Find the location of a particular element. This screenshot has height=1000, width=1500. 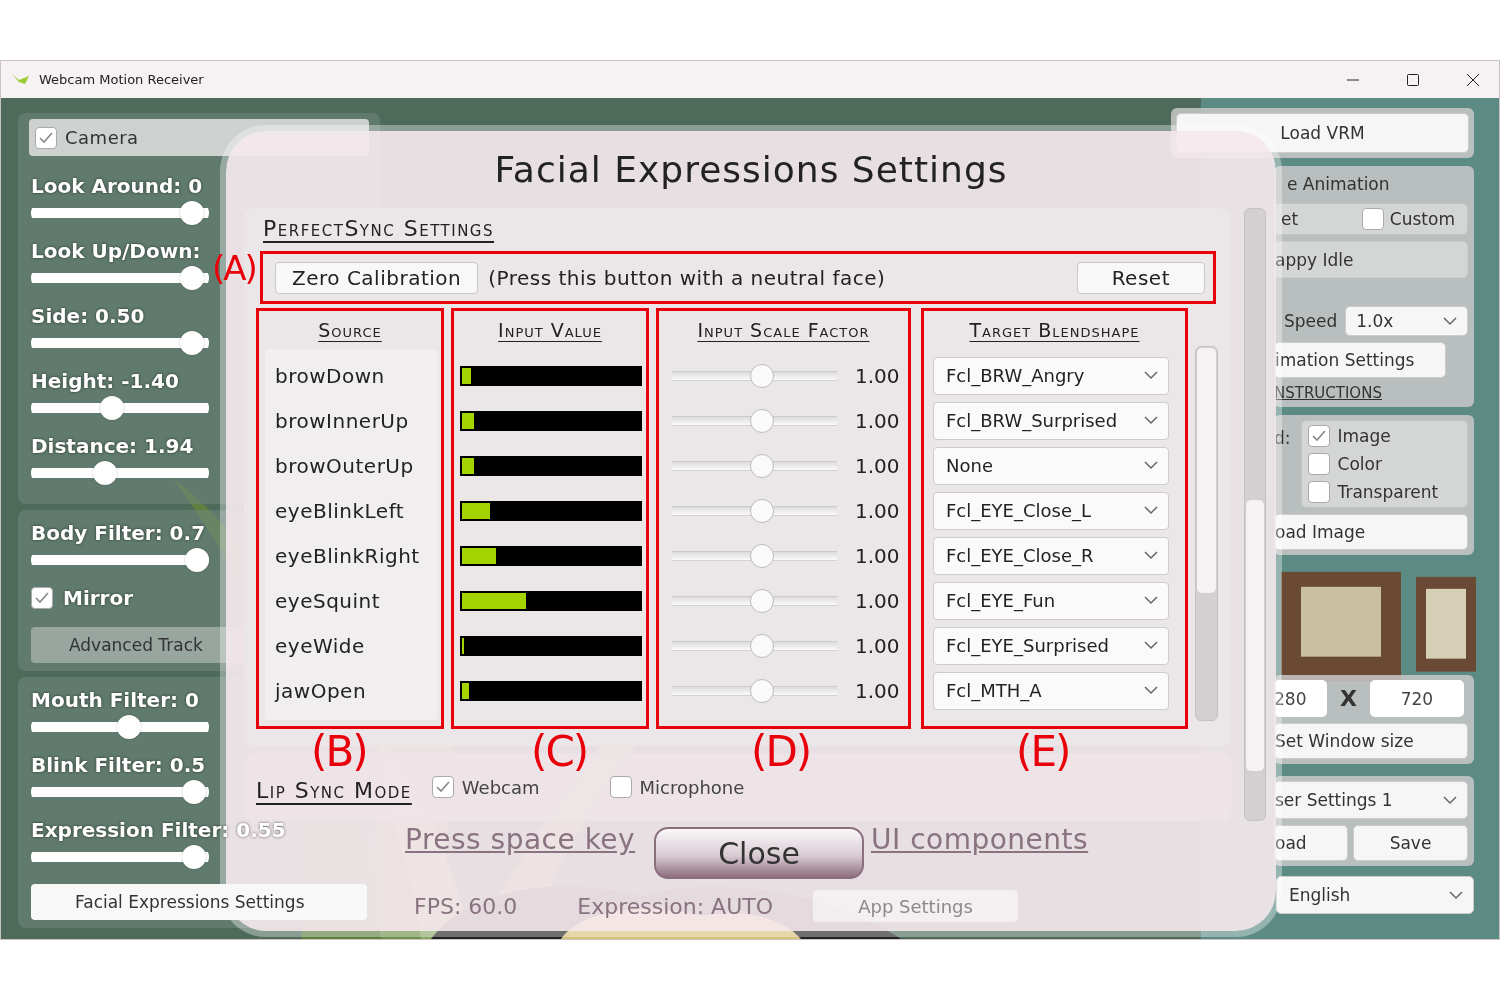

instructions-link: NSTRUCTIONS is located at coordinates (1371, 393).